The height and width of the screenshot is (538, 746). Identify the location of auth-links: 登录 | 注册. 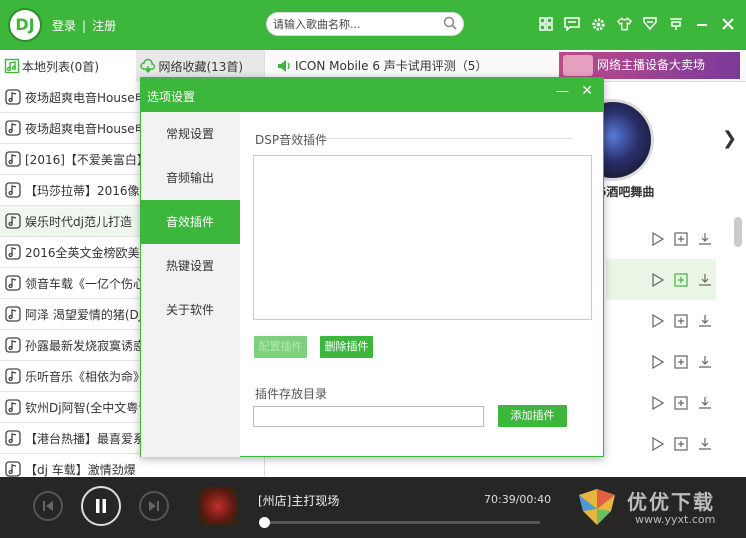
(84, 25).